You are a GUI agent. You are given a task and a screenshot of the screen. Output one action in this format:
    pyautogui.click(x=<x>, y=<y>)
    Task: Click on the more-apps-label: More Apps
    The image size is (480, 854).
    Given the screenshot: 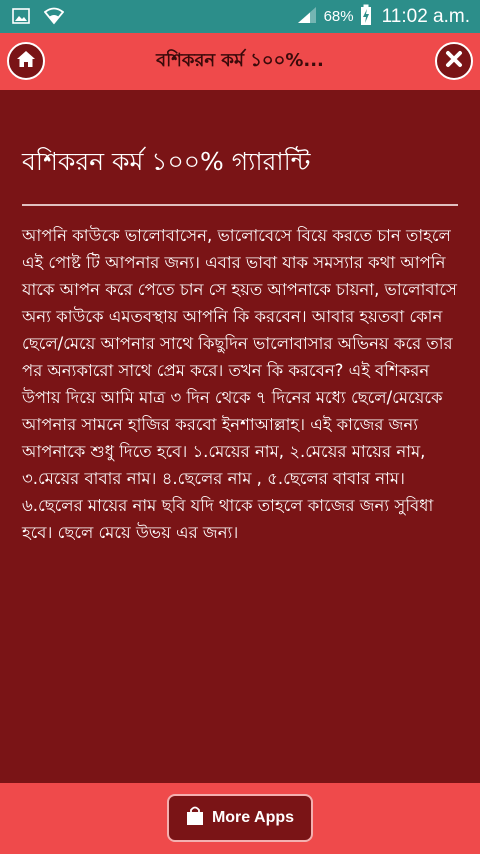 What is the action you would take?
    pyautogui.click(x=253, y=817)
    